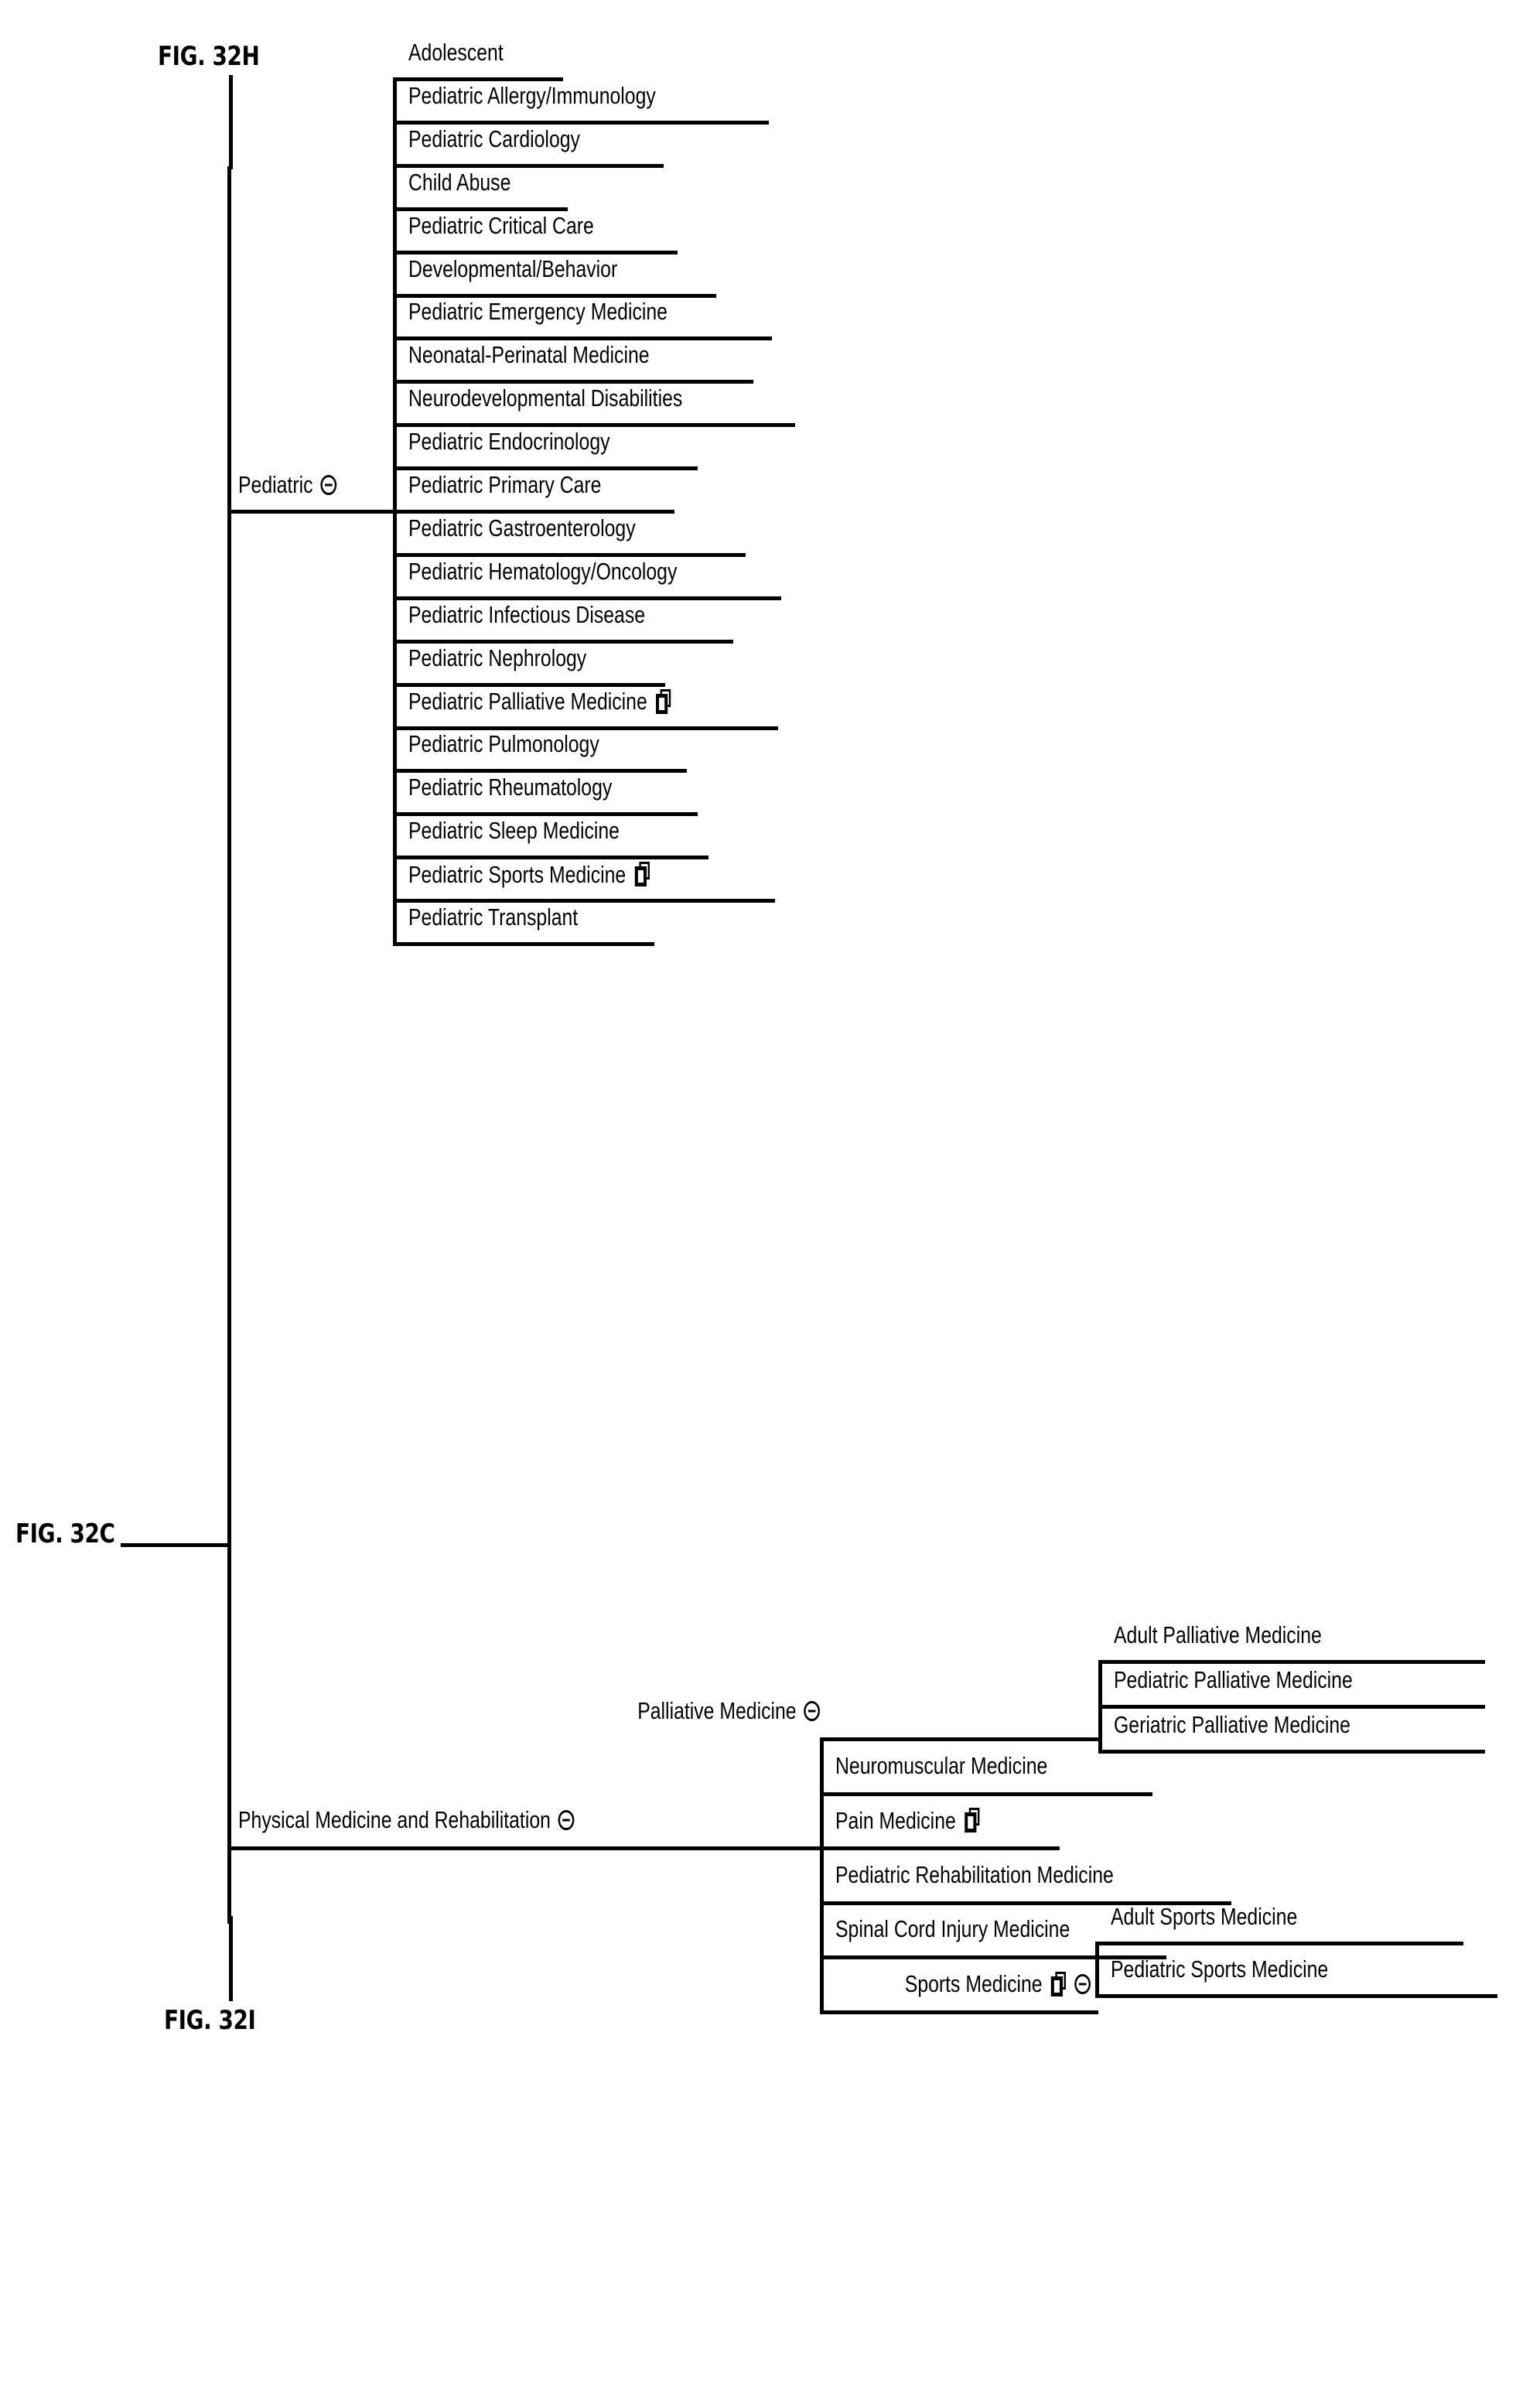  Describe the element at coordinates (175, 1545) in the screenshot. I see `figure-32c-leader-line` at that location.